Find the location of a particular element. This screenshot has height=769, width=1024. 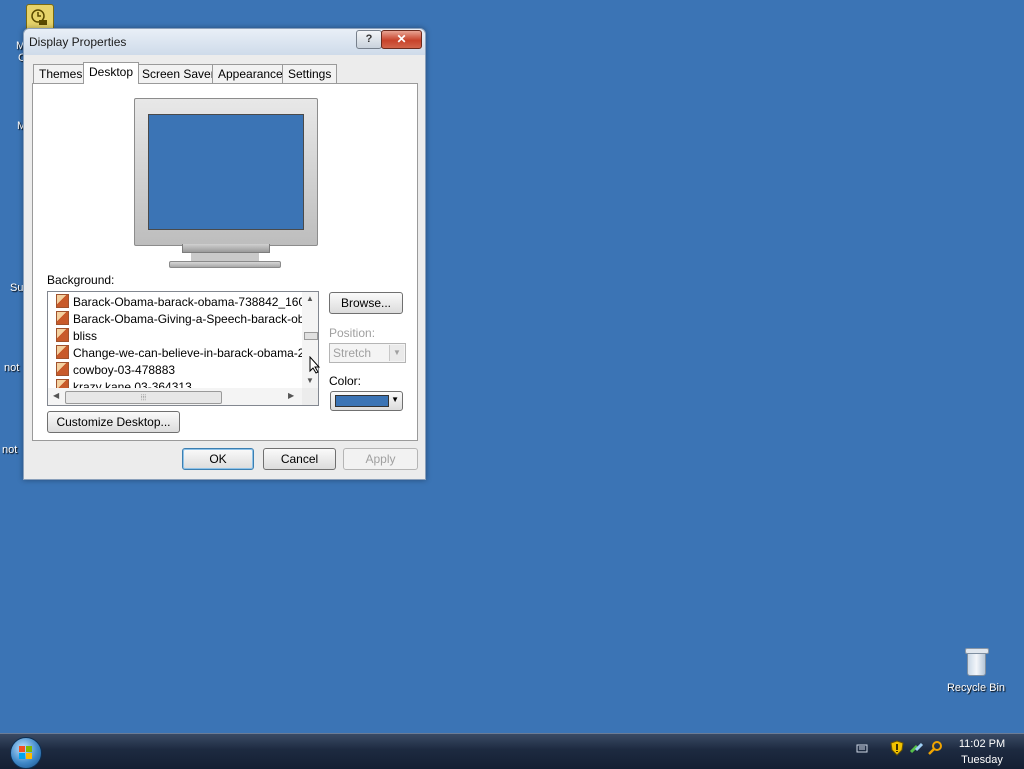

tab-settings: Settings is located at coordinates (310, 73).